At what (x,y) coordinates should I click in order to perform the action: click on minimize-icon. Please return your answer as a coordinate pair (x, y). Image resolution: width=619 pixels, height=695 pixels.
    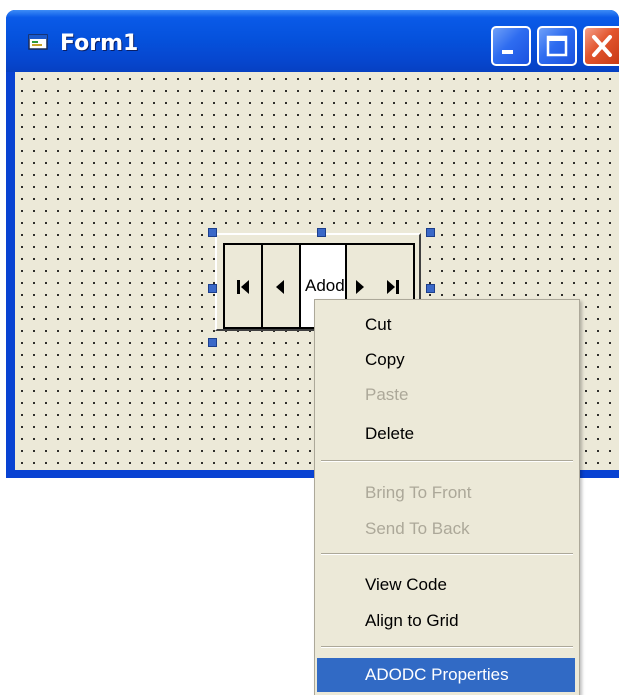
    Looking at the image, I should click on (507, 52).